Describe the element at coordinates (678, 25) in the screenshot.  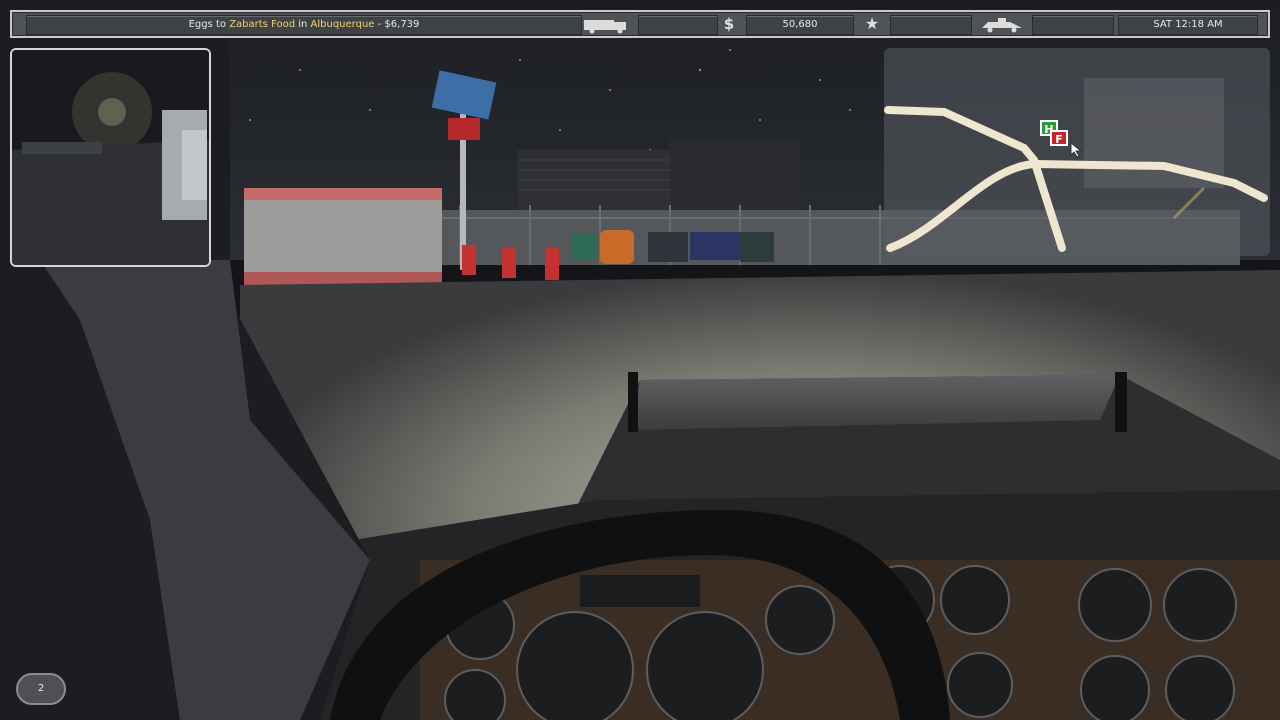
I see `fuel-gauge-bar` at that location.